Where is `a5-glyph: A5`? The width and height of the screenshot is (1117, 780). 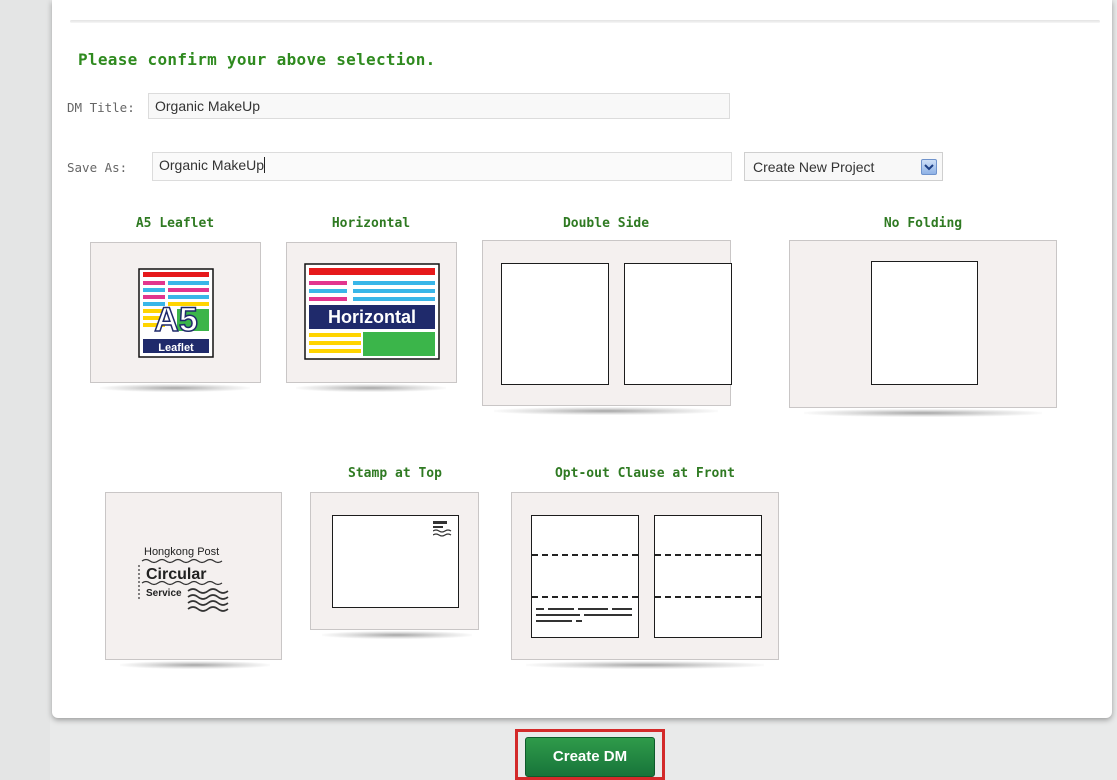
a5-glyph: A5 is located at coordinates (175, 320).